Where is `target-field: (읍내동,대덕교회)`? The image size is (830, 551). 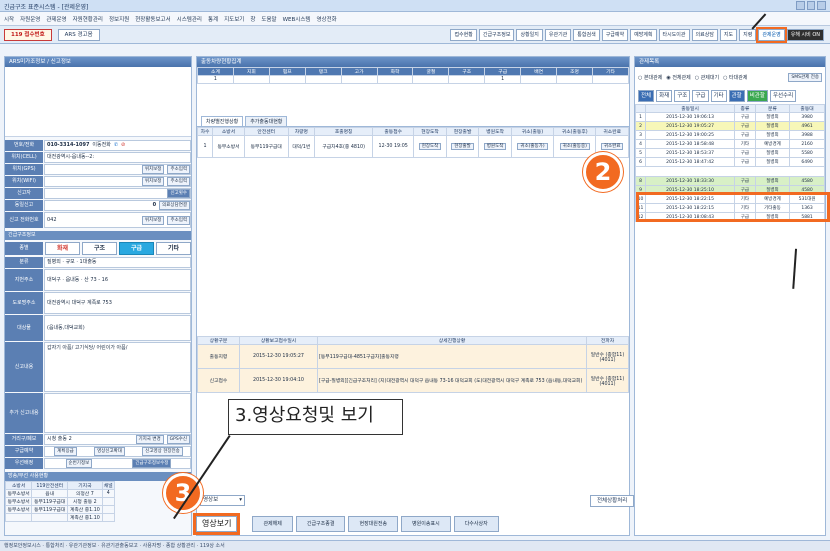 target-field: (읍내동,대덕교회) is located at coordinates (117, 328).